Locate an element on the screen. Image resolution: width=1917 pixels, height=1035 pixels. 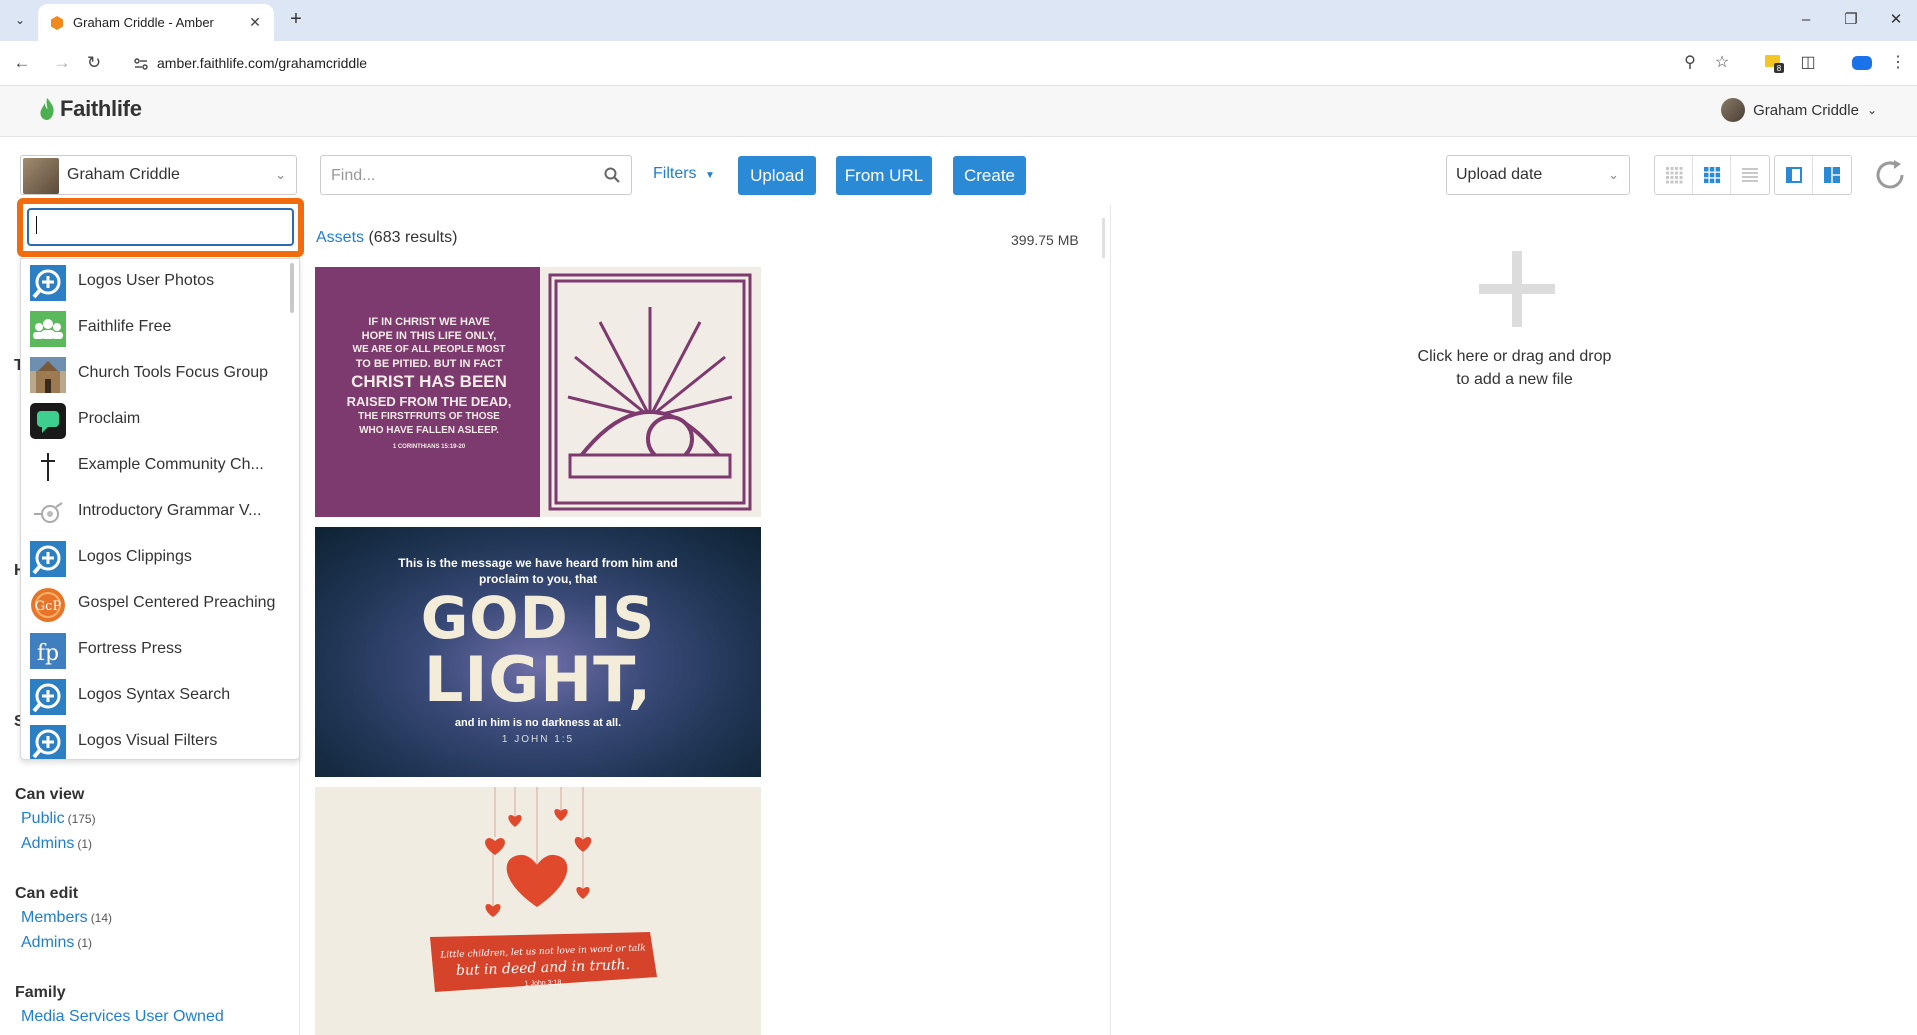
can-view-section: Can view Public (175) Admins (1) is located at coordinates (55, 823).